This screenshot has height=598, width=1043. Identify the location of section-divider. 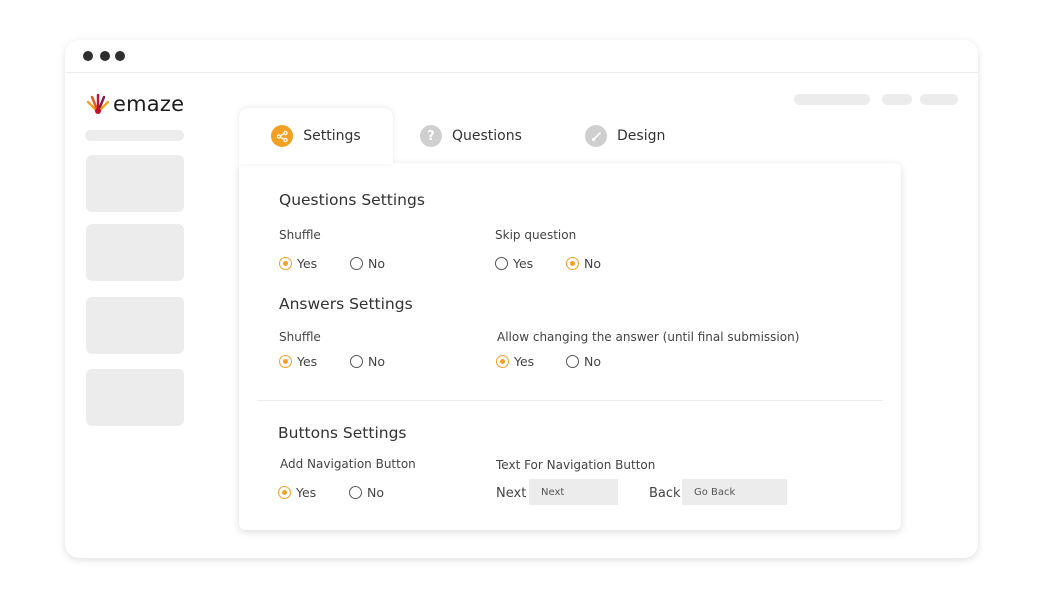
(570, 400).